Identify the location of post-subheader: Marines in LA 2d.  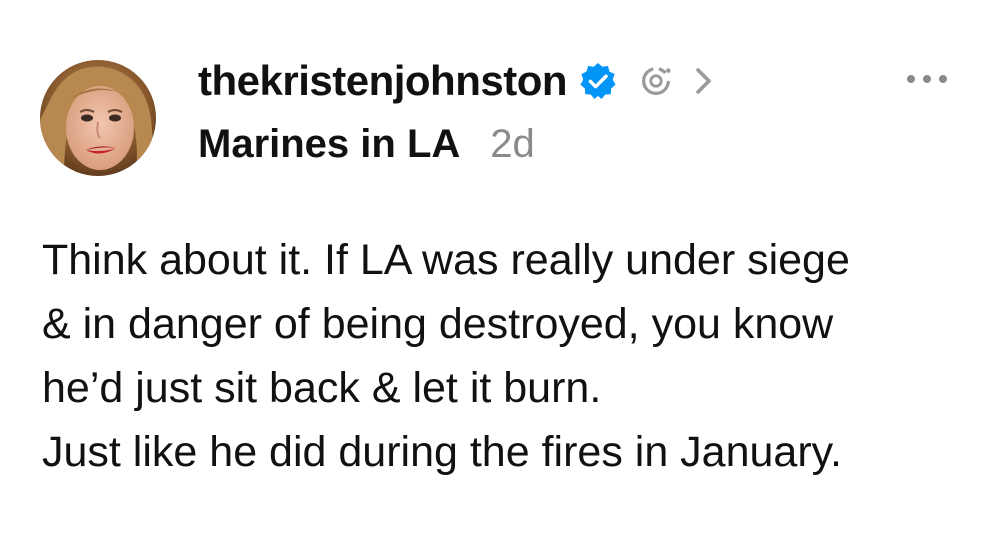
(366, 150).